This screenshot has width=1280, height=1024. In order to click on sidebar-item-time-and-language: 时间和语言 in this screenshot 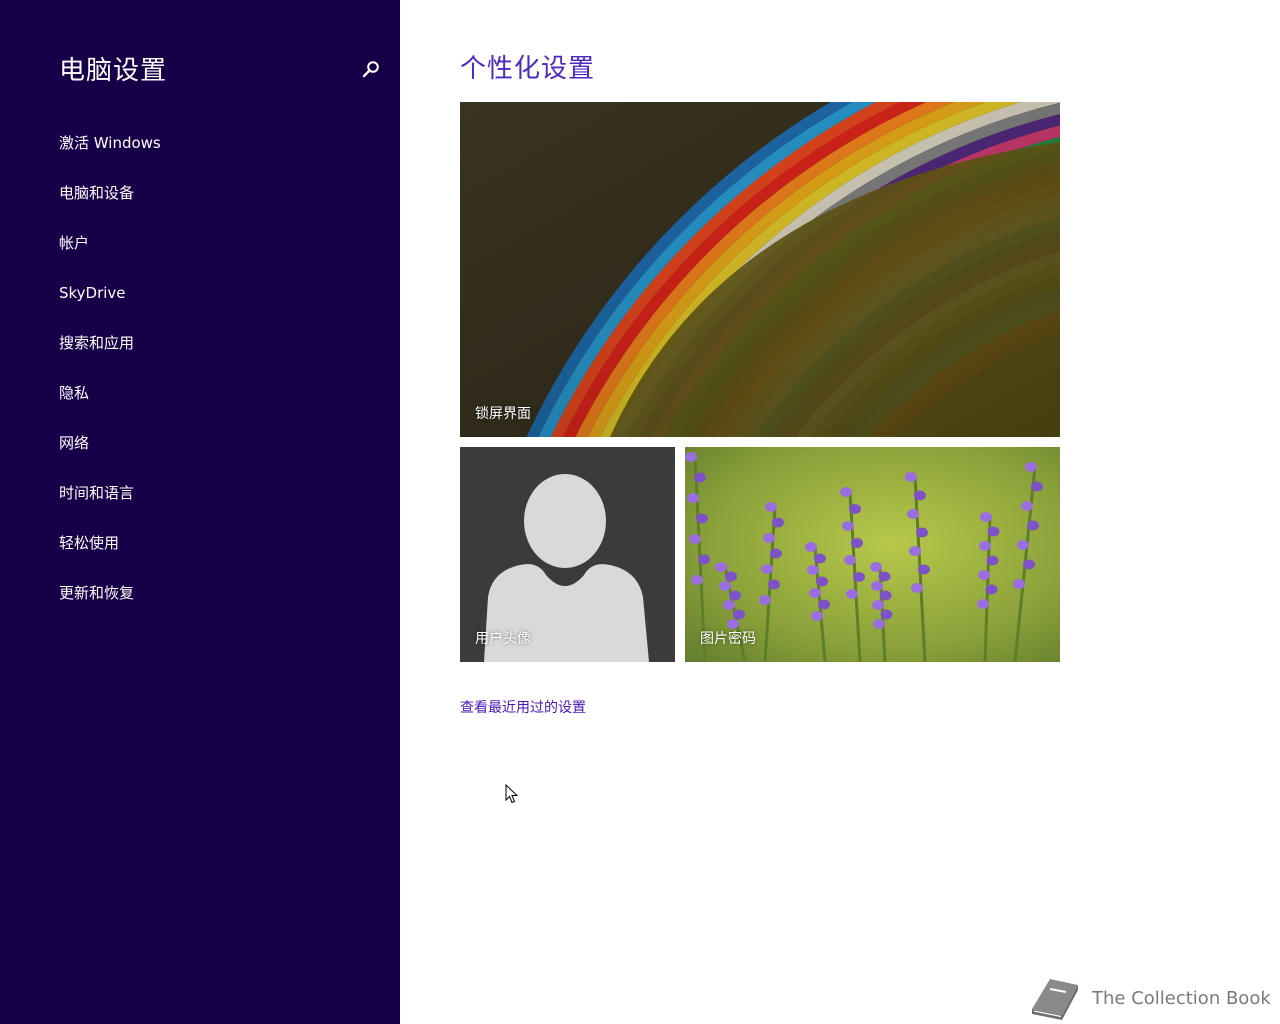, I will do `click(110, 506)`.